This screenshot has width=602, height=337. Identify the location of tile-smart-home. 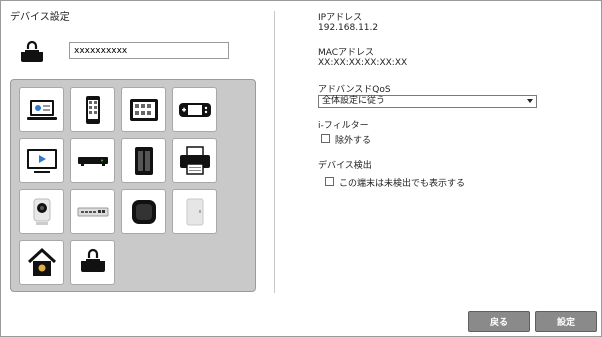
(41, 262).